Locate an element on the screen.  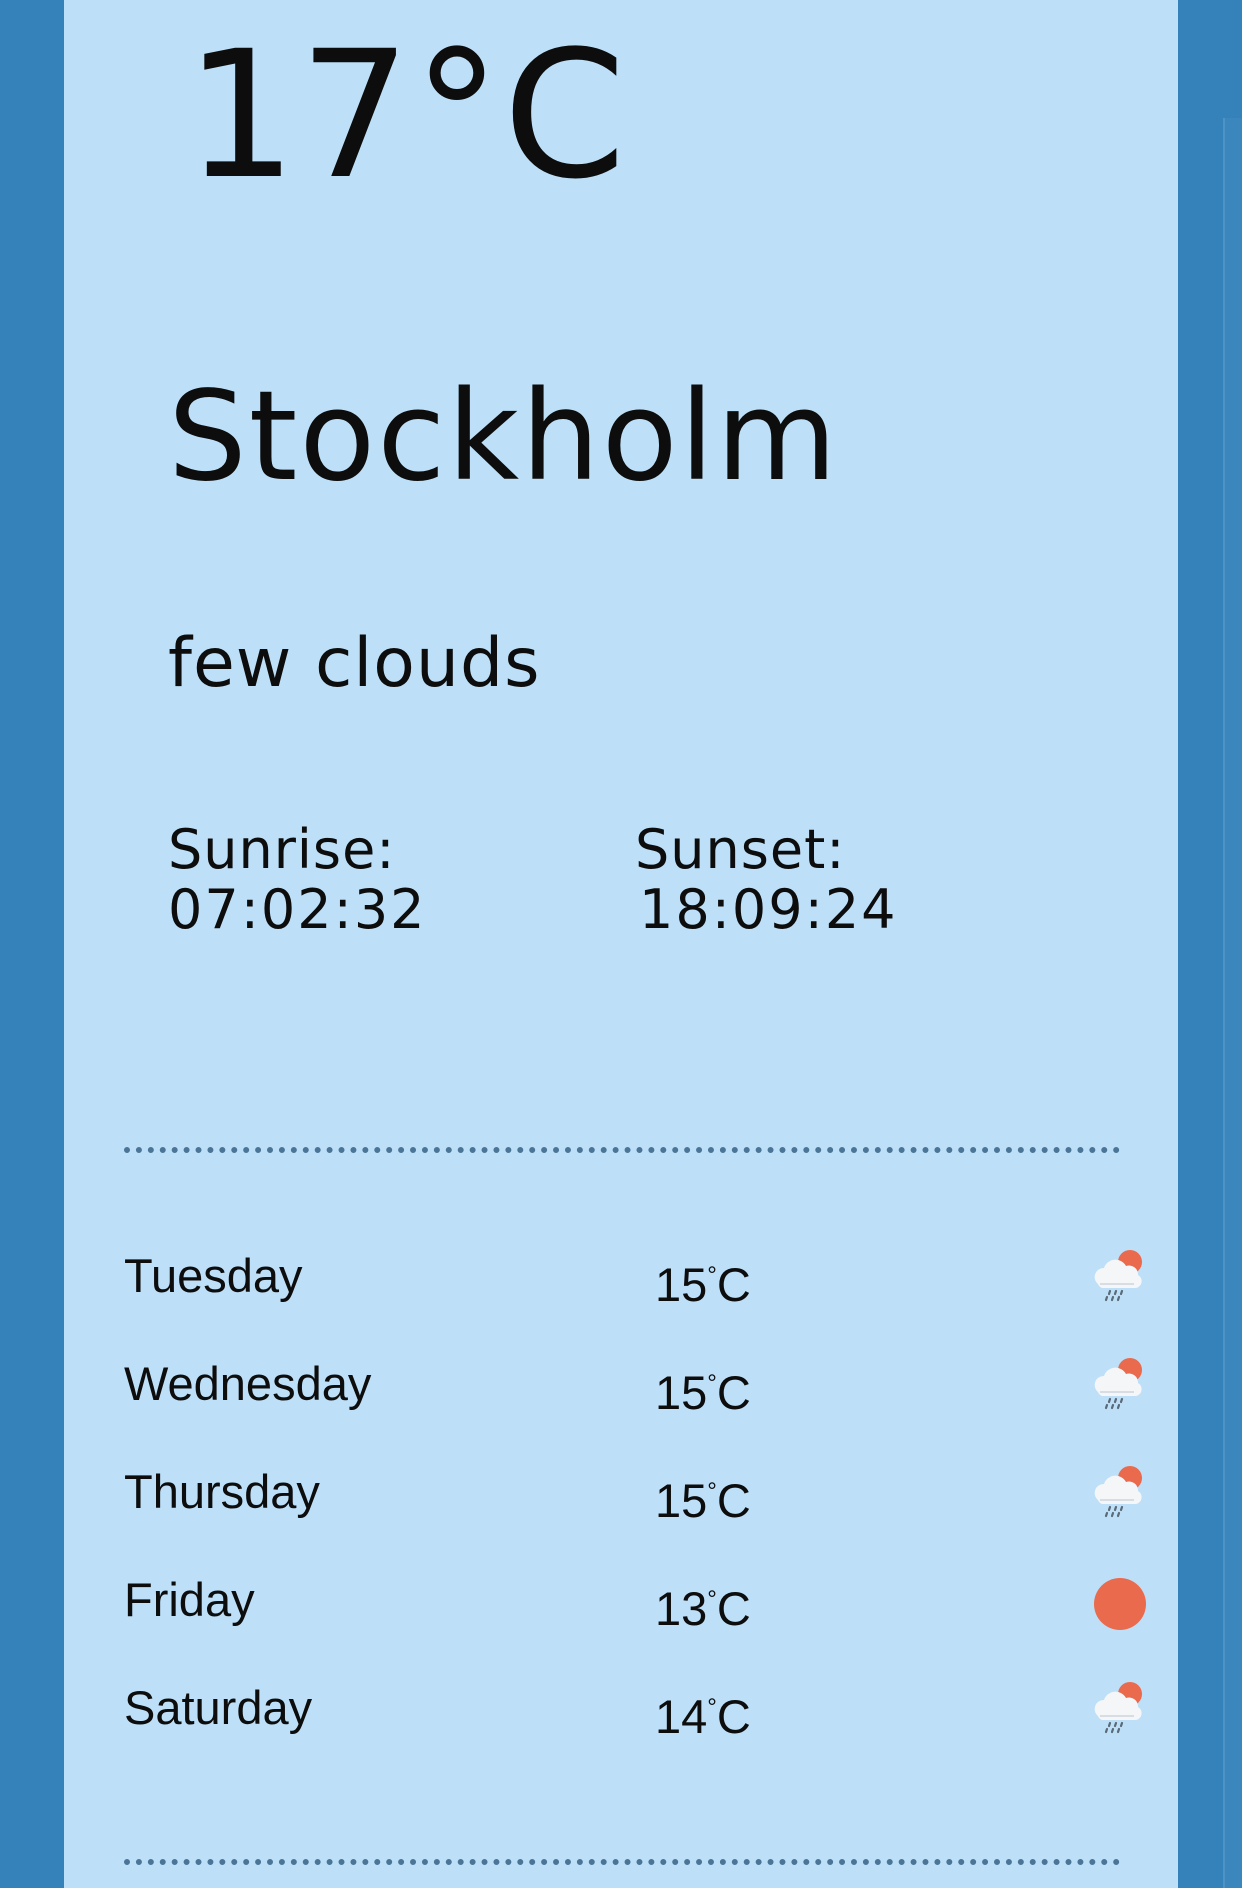
sunrise-info: Sunrise: 07:02:32 is located at coordinates (297, 880).